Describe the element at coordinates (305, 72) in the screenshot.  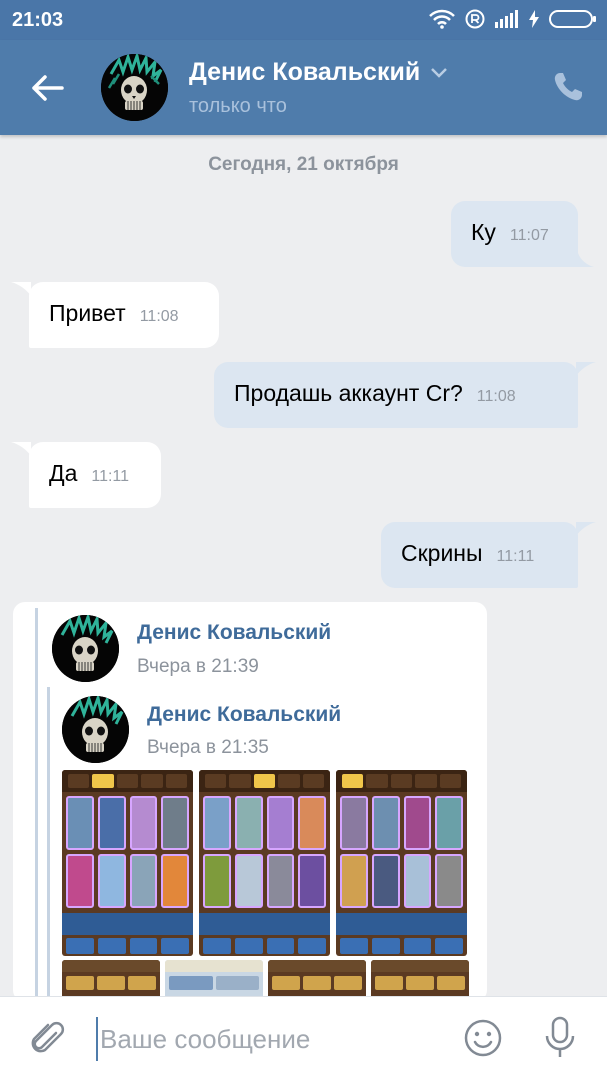
I see `contact-name-text: Денис Ковальский` at that location.